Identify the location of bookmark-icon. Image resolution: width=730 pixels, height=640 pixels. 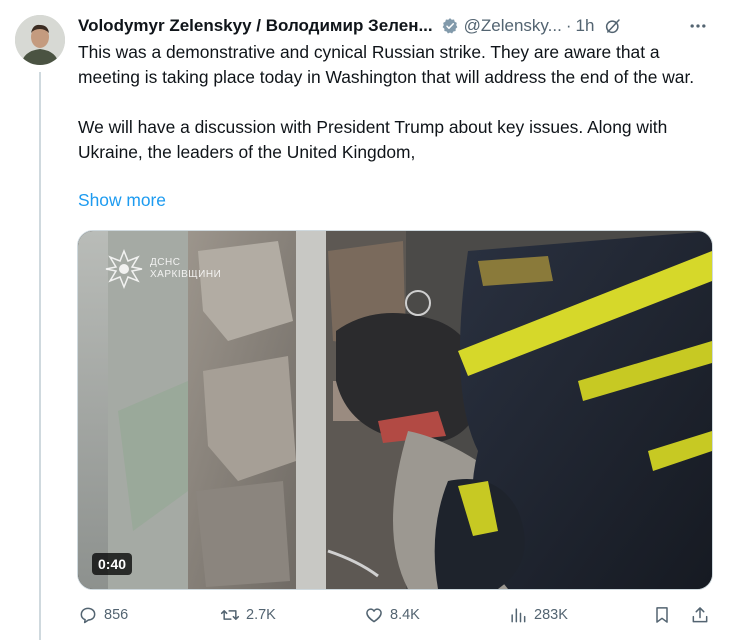
(662, 615).